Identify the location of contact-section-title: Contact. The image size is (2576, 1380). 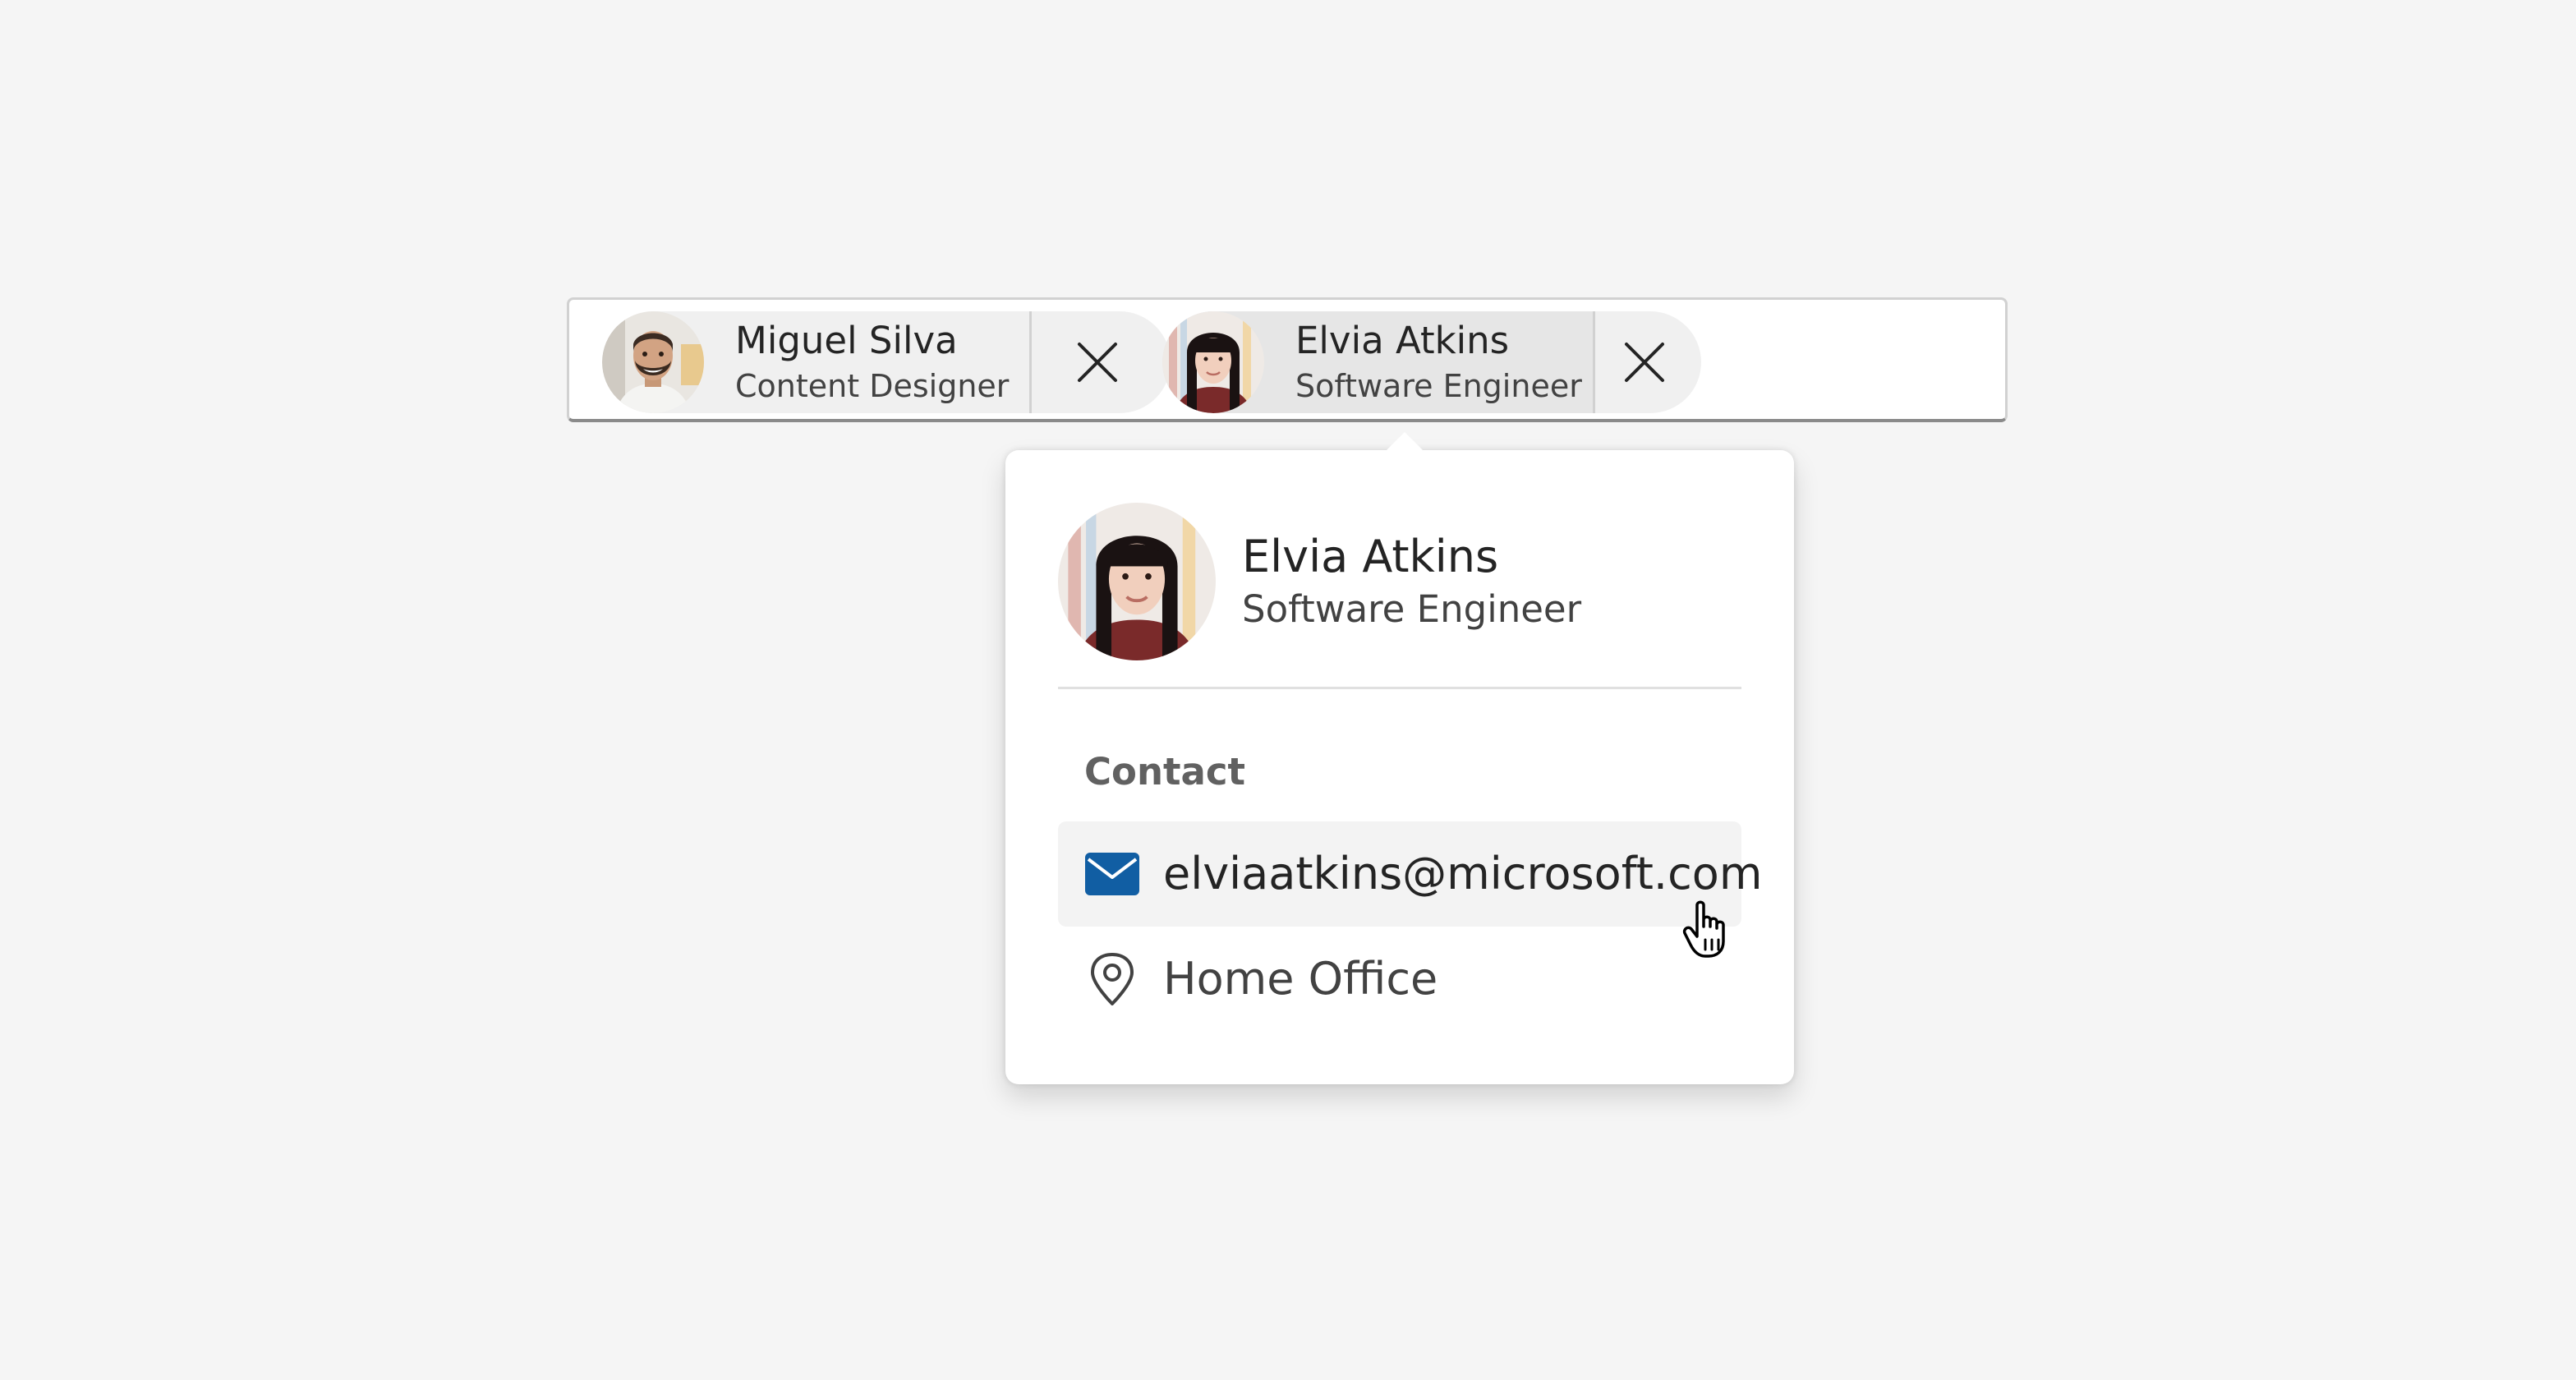
(1165, 772).